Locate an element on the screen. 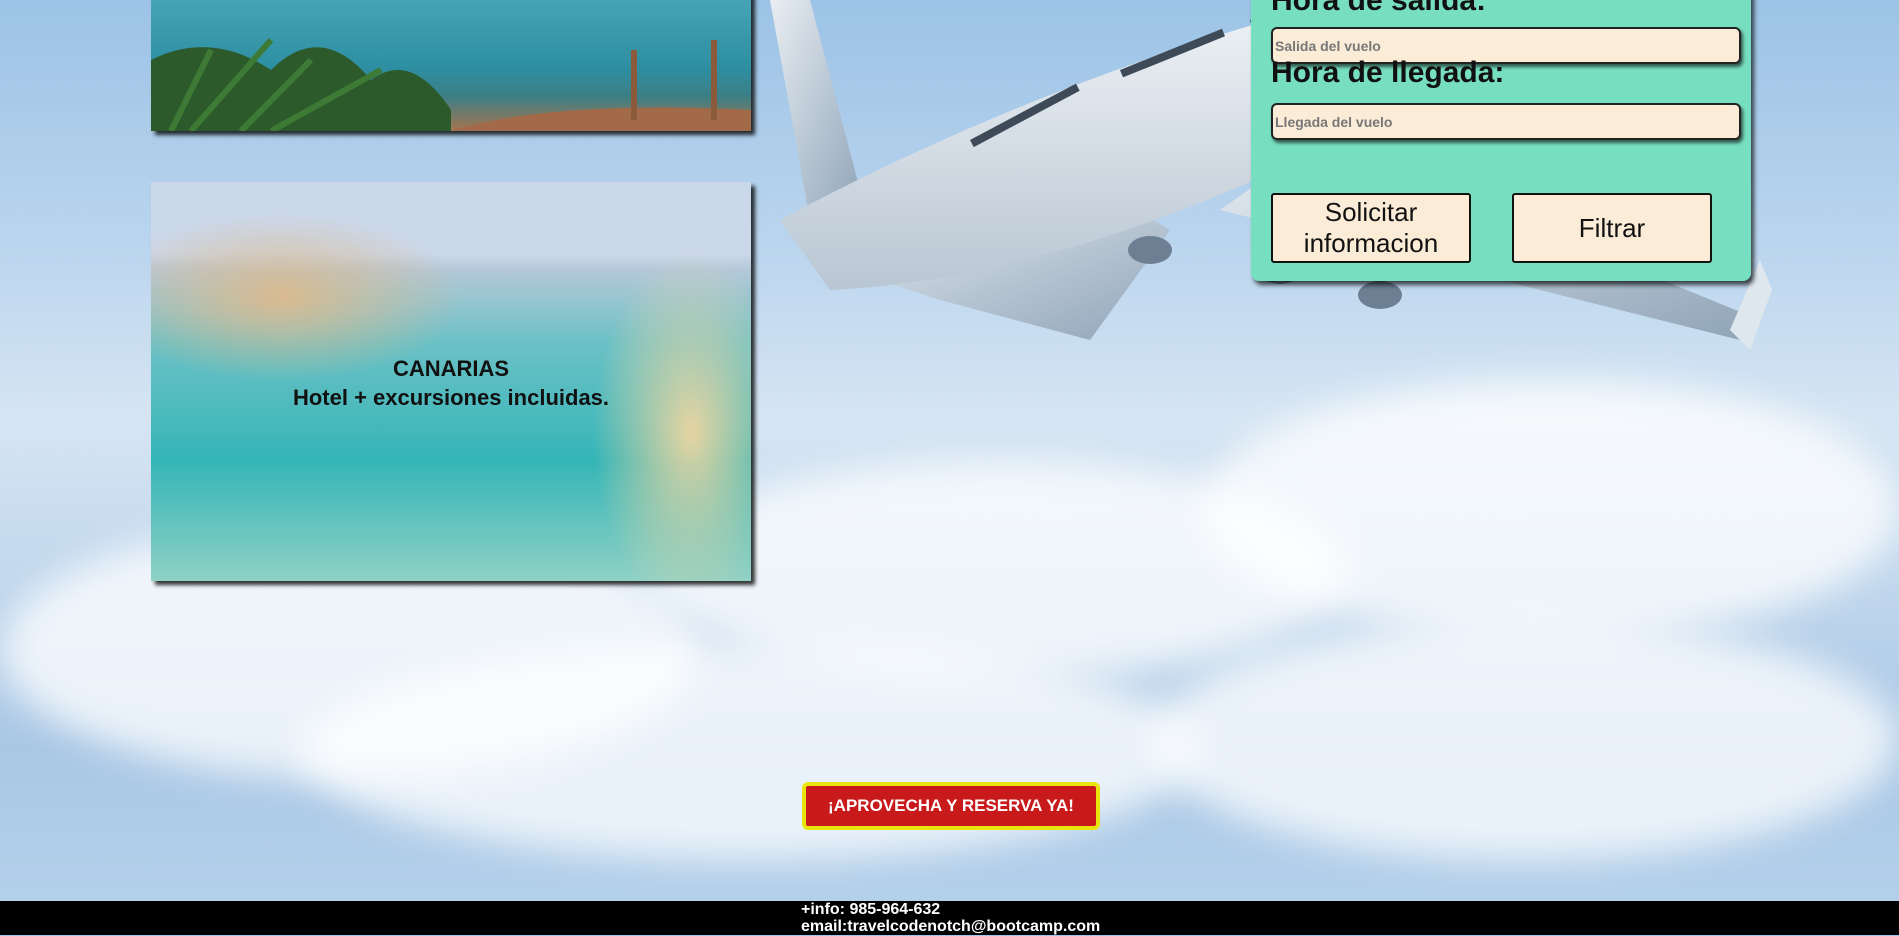  destination-card-beach is located at coordinates (451, 65).